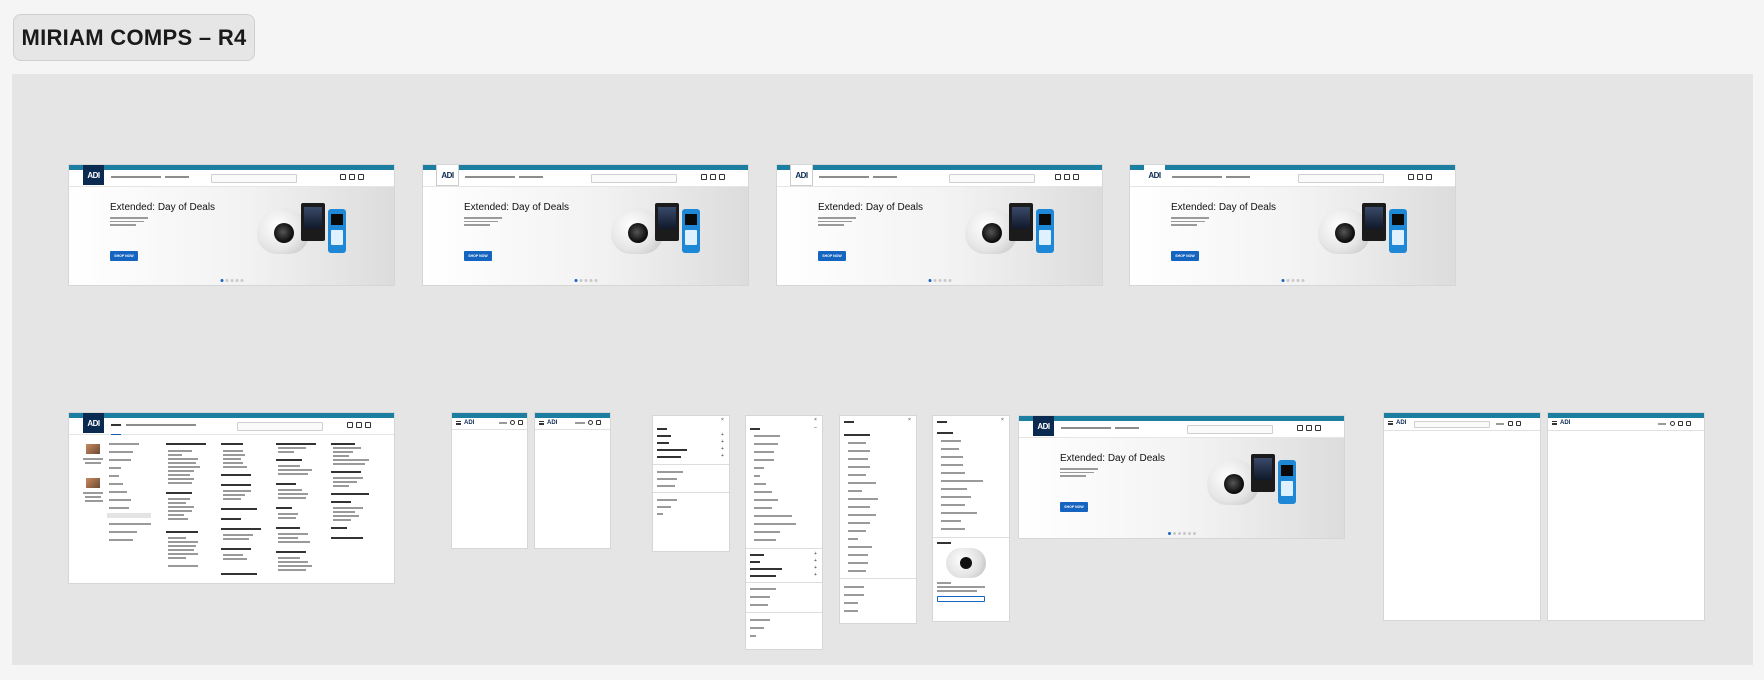 This screenshot has width=1764, height=680. What do you see at coordinates (961, 599) in the screenshot?
I see `shop-now-outline-button` at bounding box center [961, 599].